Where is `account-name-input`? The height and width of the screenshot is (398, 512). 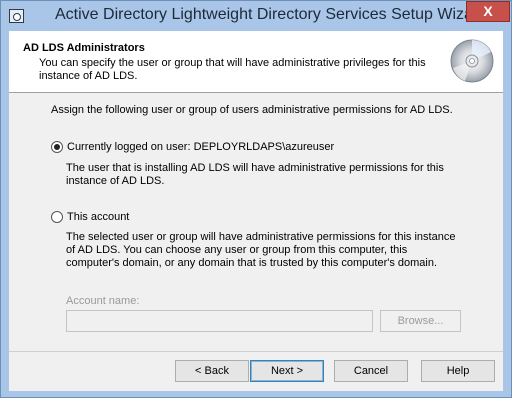 account-name-input is located at coordinates (219, 321).